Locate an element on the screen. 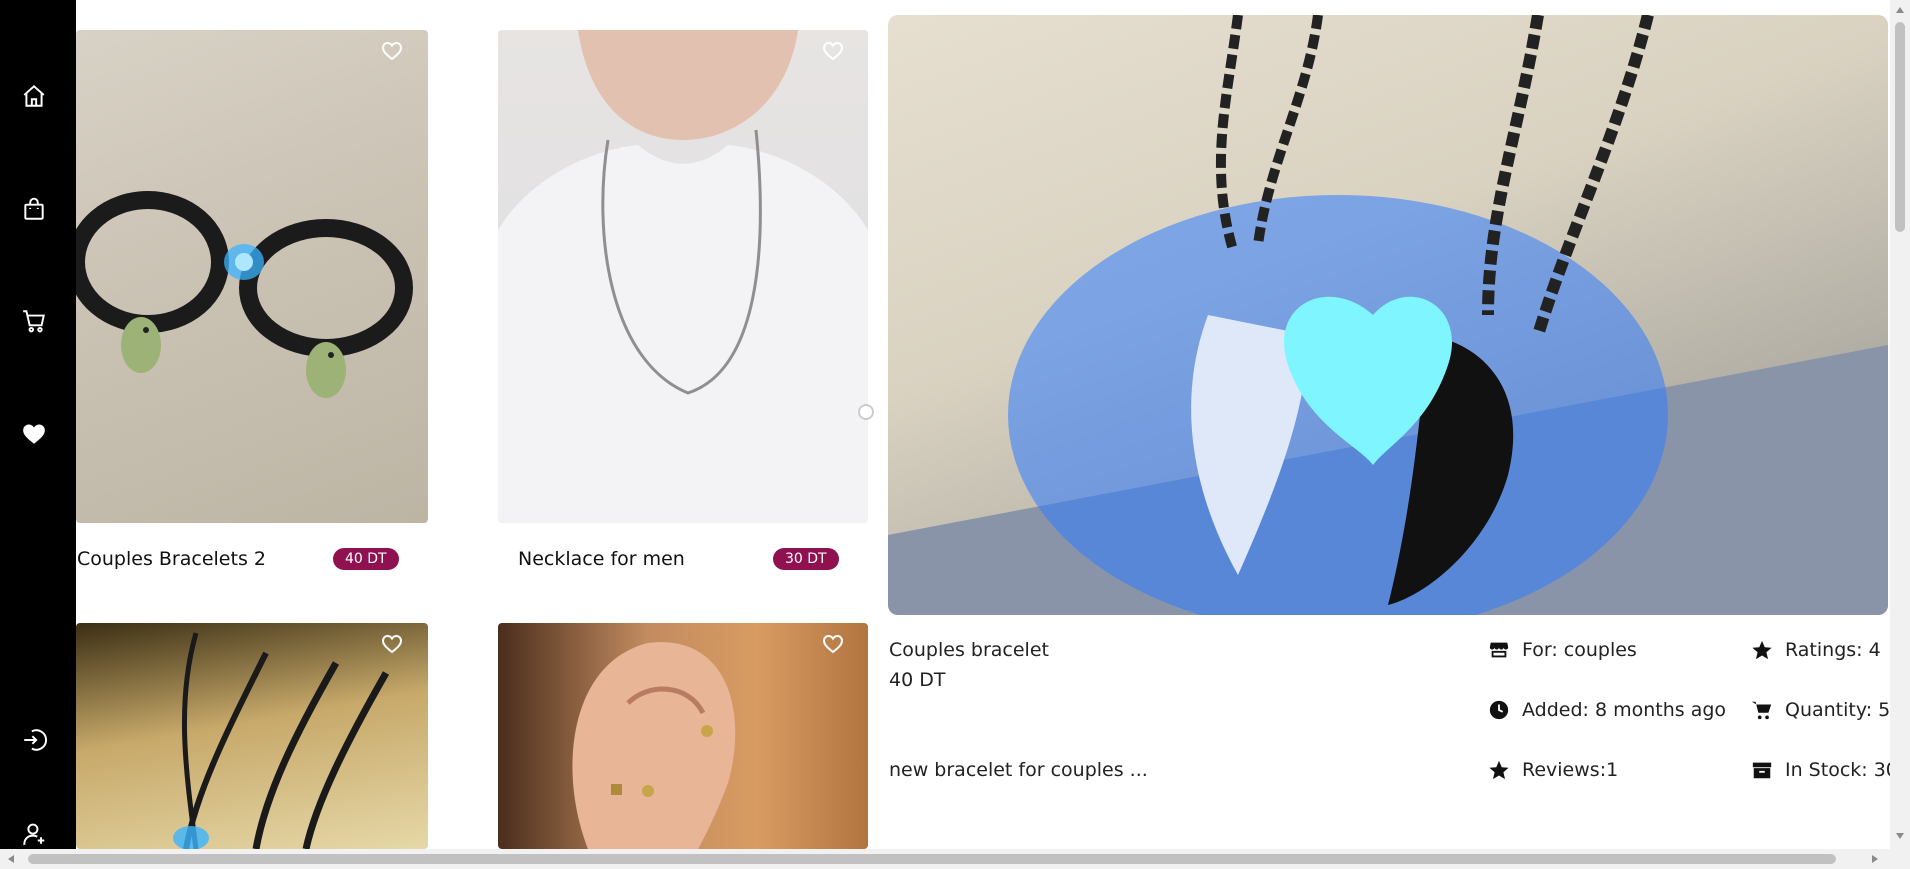  product-card: Couples Bracelets 2 40 DT is located at coordinates (252, 300).